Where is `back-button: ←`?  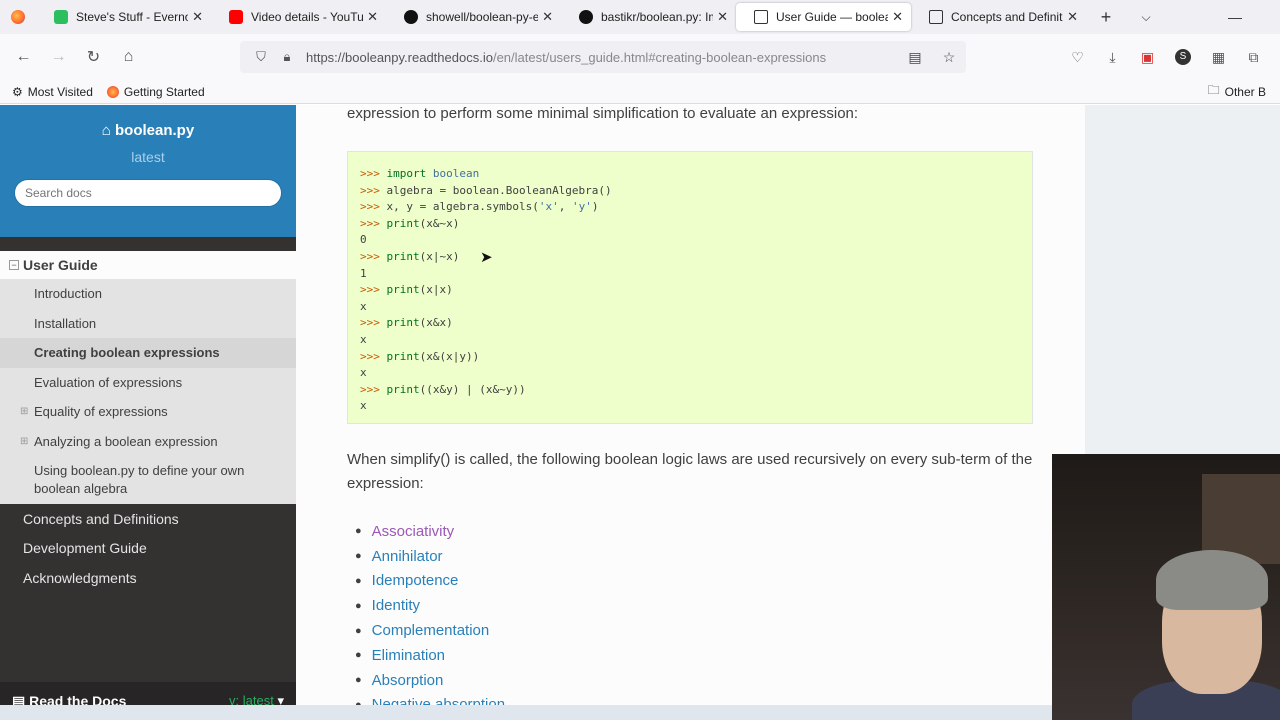 back-button: ← is located at coordinates (23, 57).